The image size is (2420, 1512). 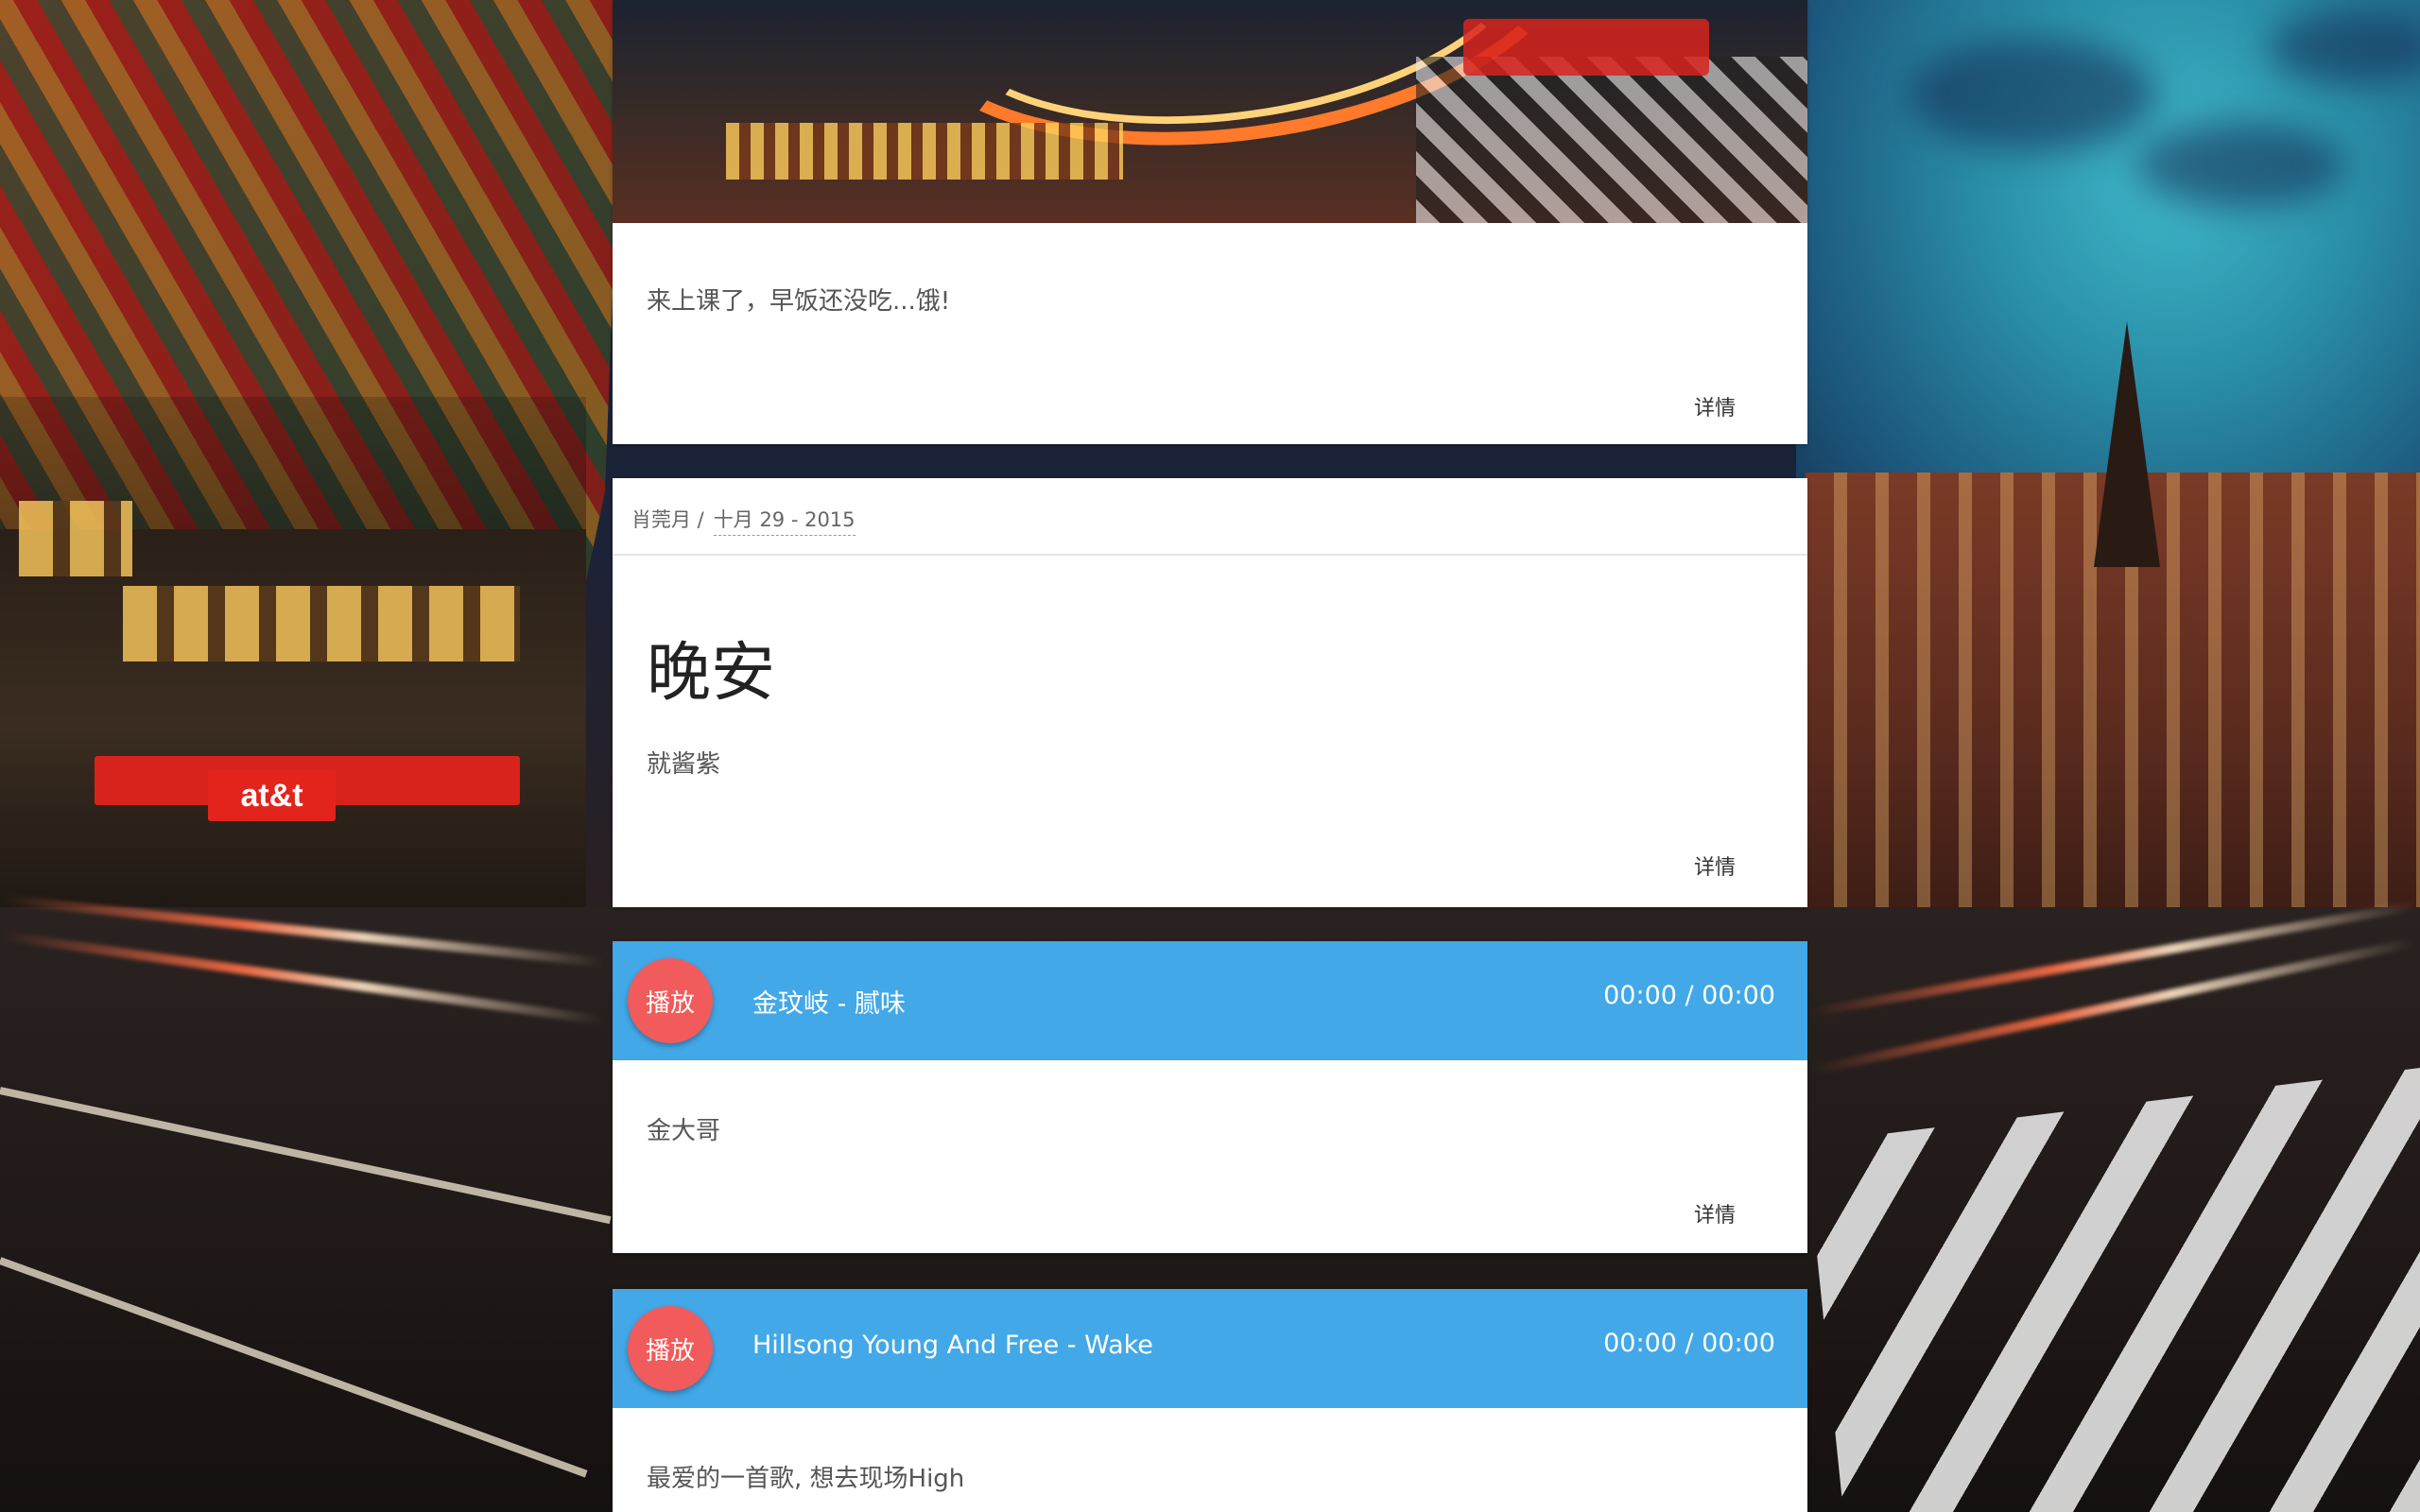 I want to click on post-date: 十月 29 - 2015, so click(x=785, y=520).